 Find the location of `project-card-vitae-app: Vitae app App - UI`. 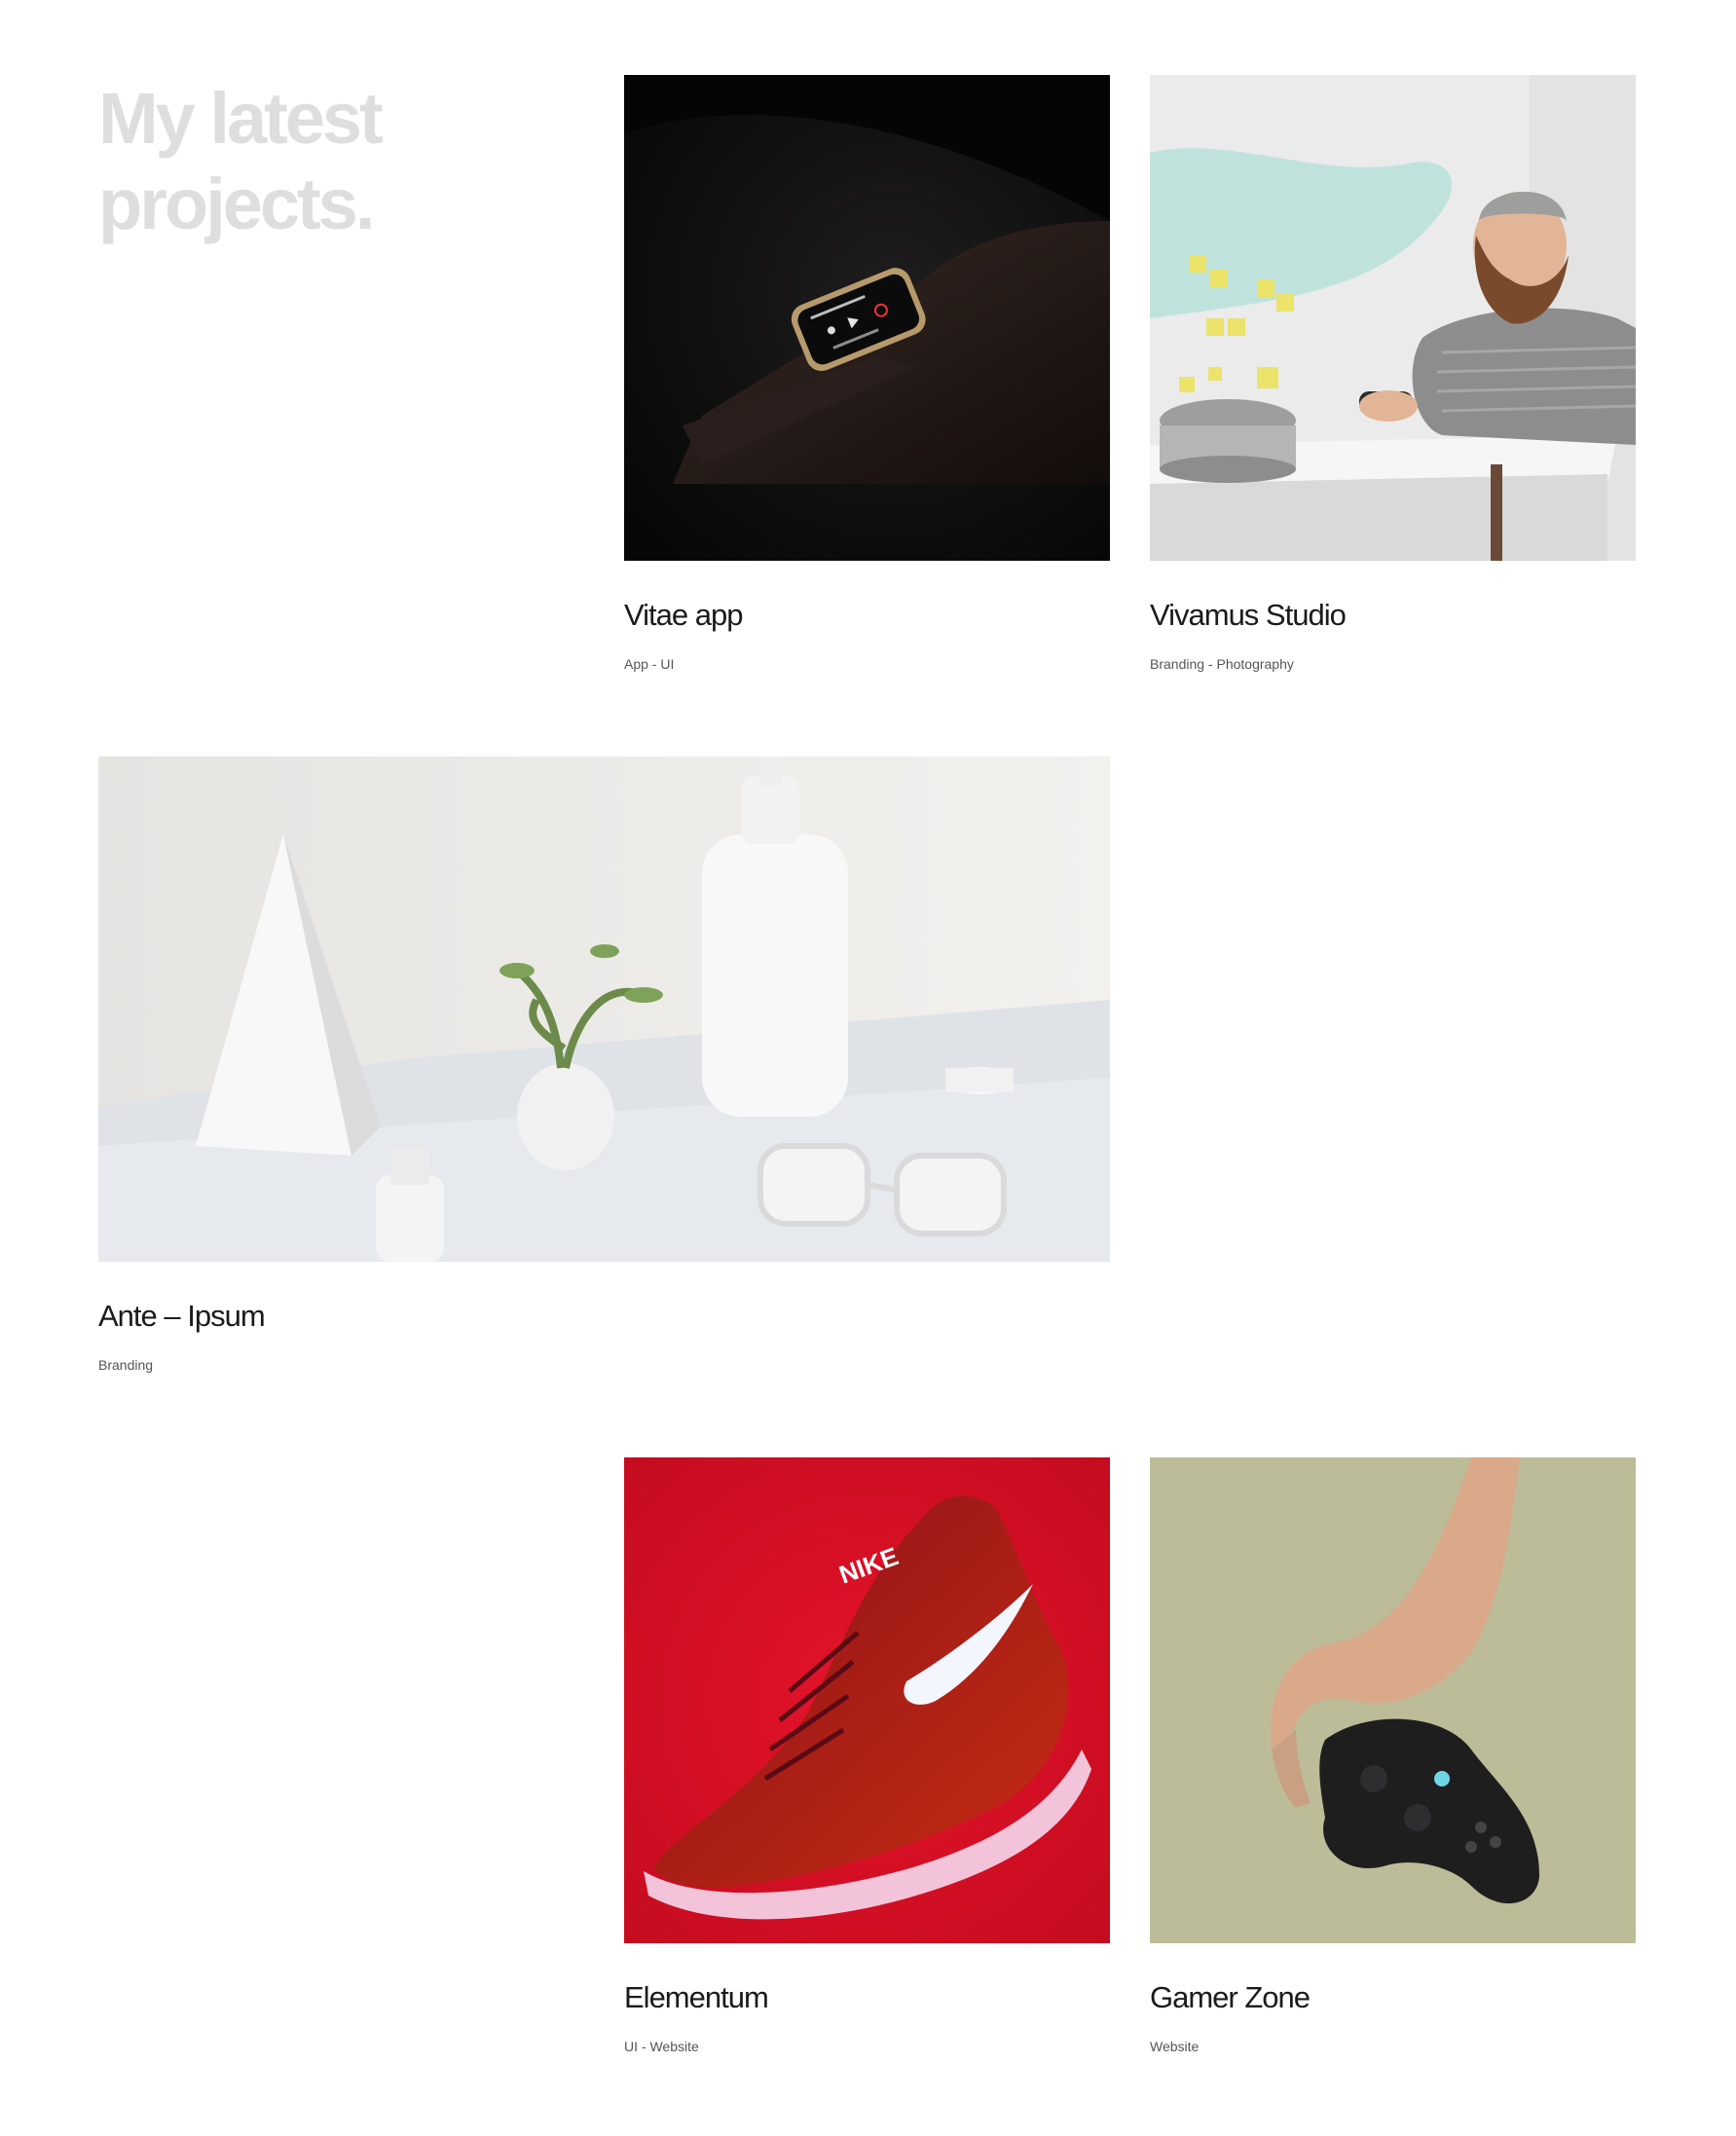

project-card-vitae-app: Vitae app App - UI is located at coordinates (867, 374).